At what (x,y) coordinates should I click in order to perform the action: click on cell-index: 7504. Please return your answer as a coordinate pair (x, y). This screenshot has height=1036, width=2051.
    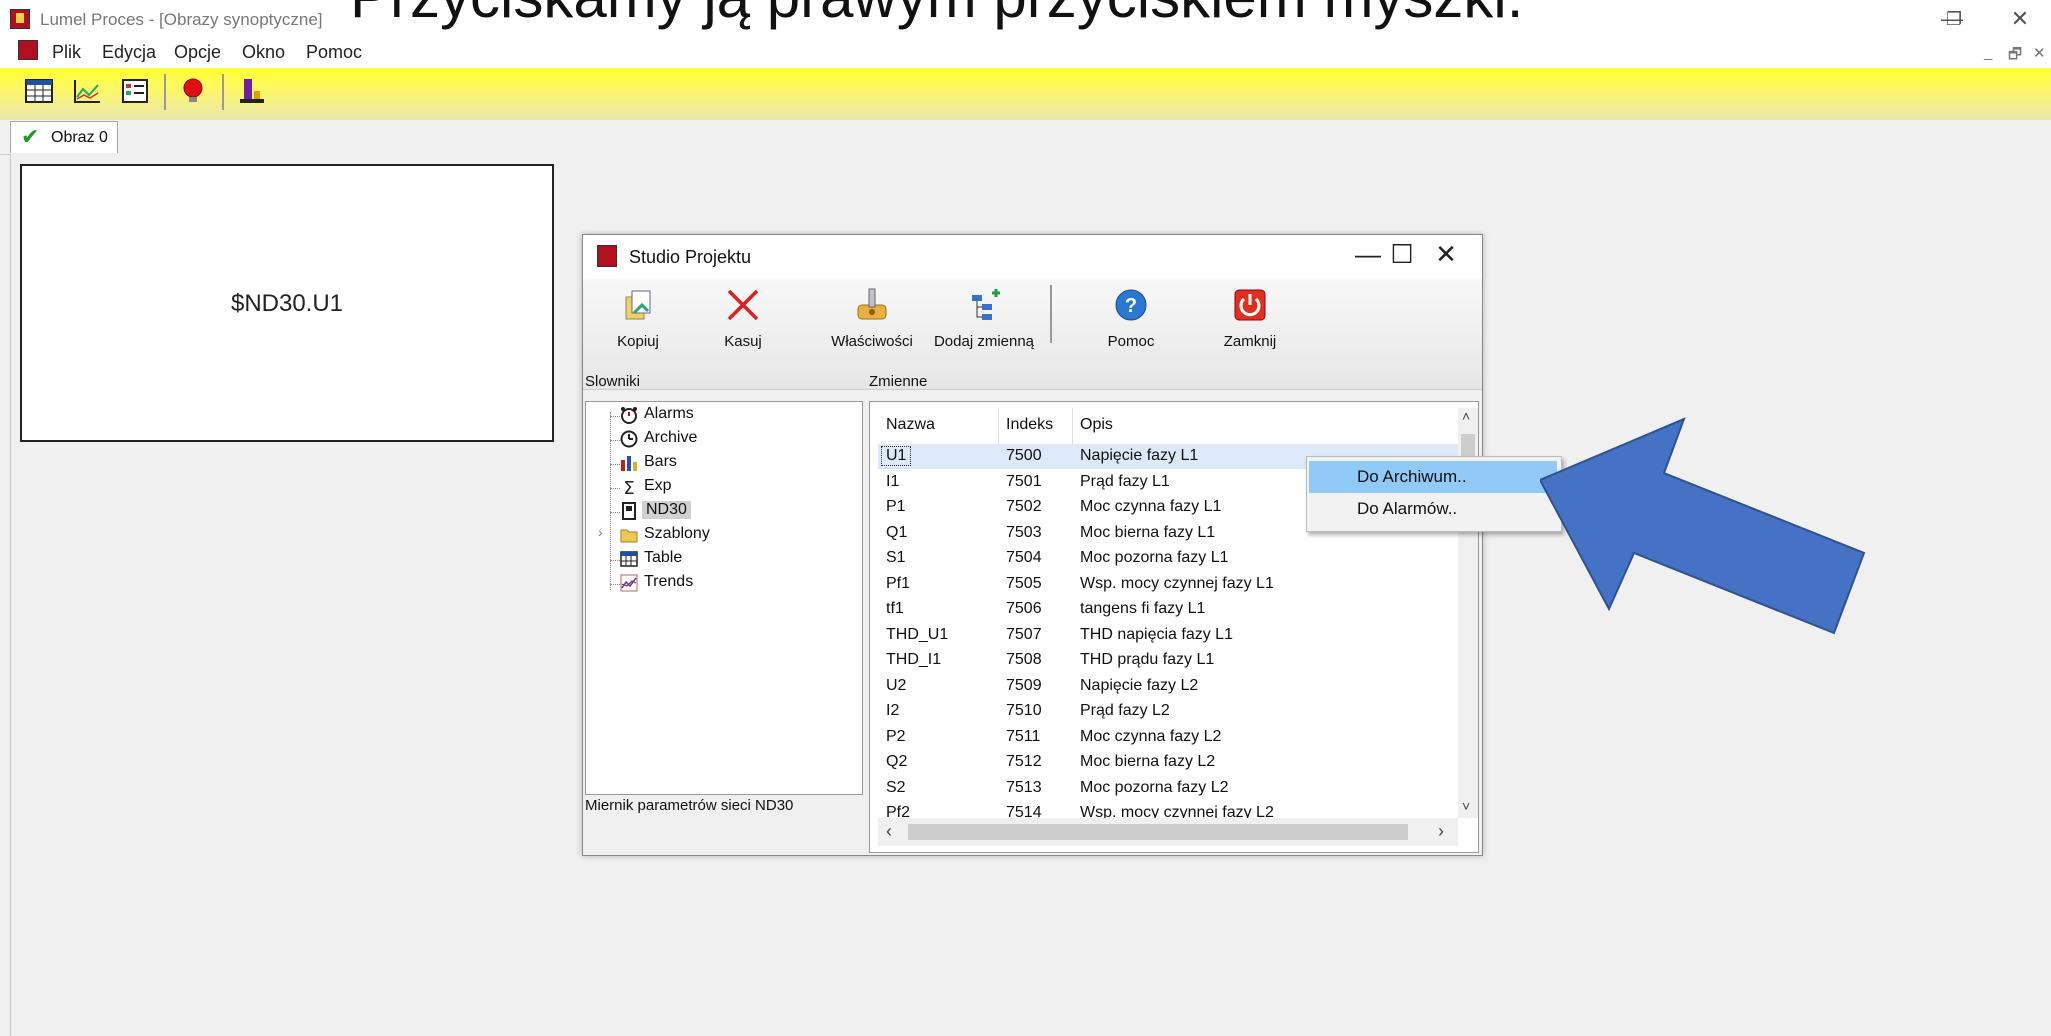
    Looking at the image, I should click on (1024, 557).